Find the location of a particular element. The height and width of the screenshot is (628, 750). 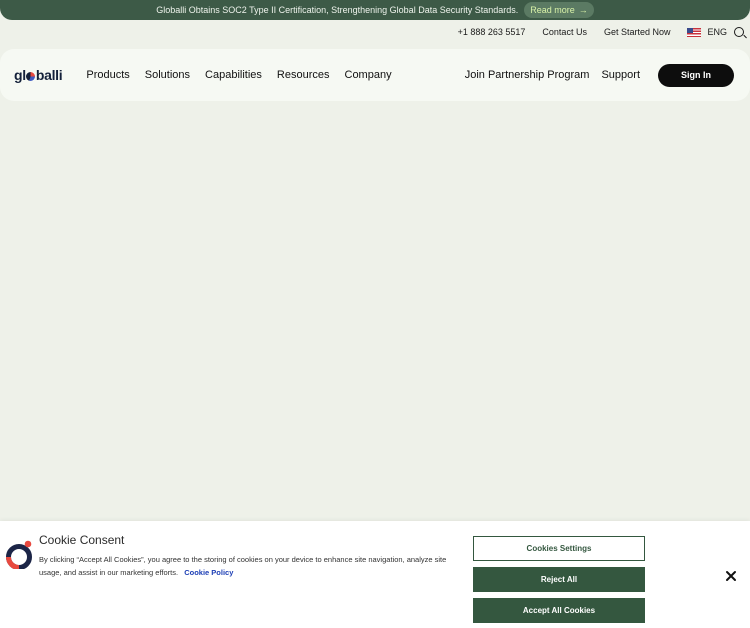

read-more-button: Read more → is located at coordinates (559, 10).